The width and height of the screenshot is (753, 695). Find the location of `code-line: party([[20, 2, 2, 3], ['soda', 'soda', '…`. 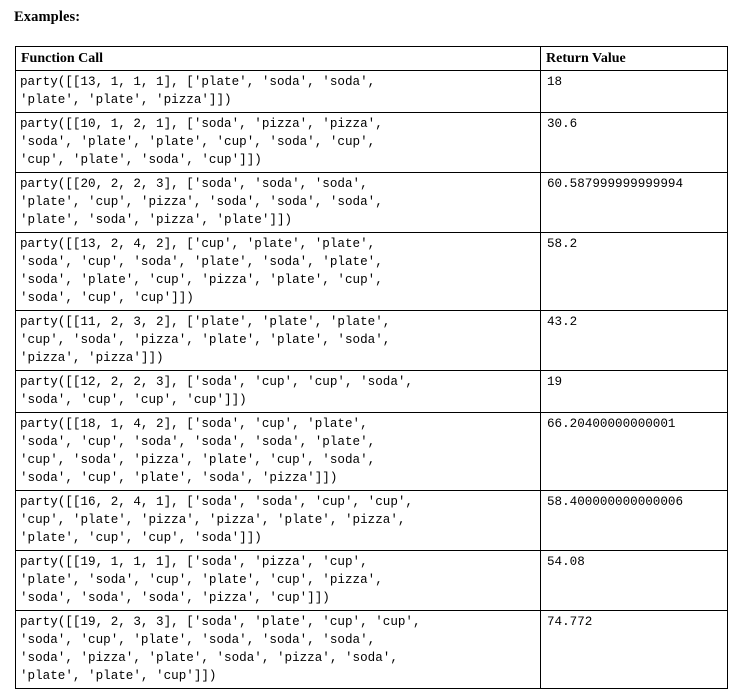

code-line: party([[20, 2, 2, 3], ['soda', 'soda', '… is located at coordinates (194, 184).